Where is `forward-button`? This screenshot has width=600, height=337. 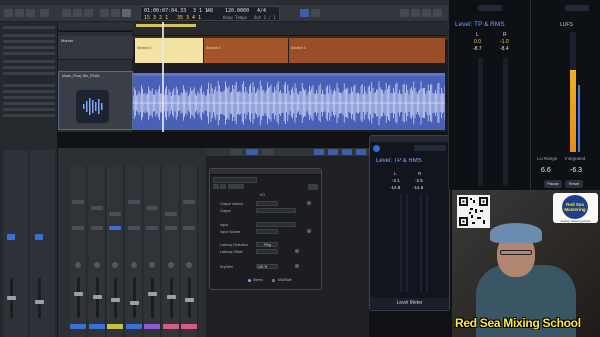
forward-button is located at coordinates (115, 13).